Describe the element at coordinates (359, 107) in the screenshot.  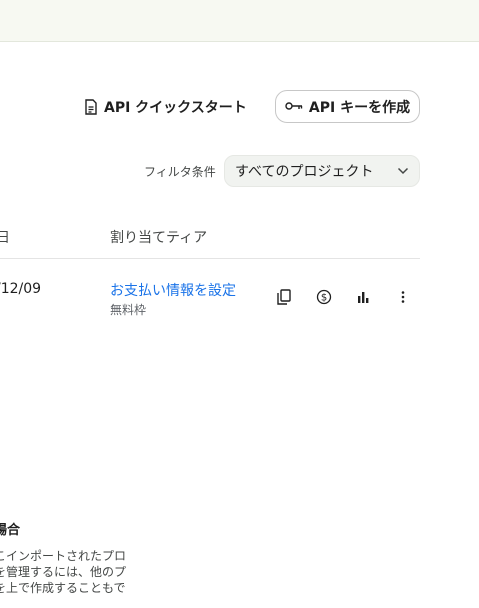
I see `create-api-key-label: API キーを作成` at that location.